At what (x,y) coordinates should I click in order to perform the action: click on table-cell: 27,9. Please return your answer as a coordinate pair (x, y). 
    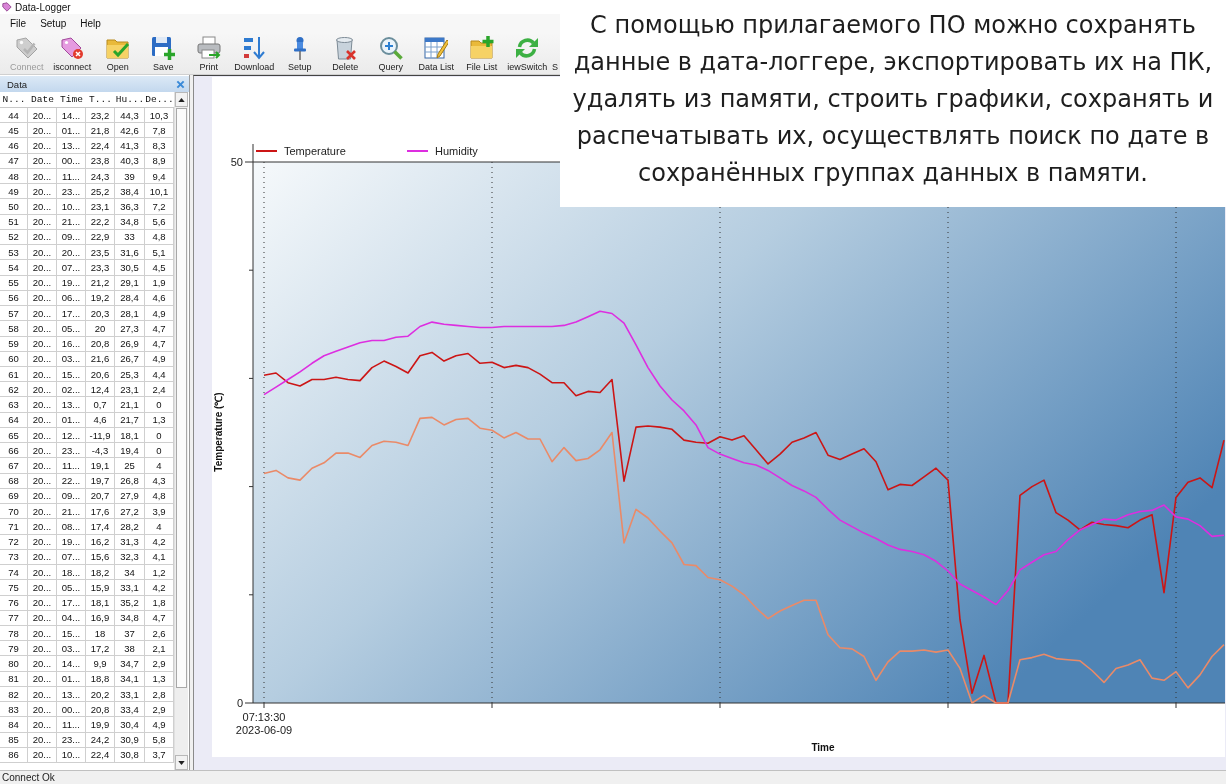
    Looking at the image, I should click on (130, 496).